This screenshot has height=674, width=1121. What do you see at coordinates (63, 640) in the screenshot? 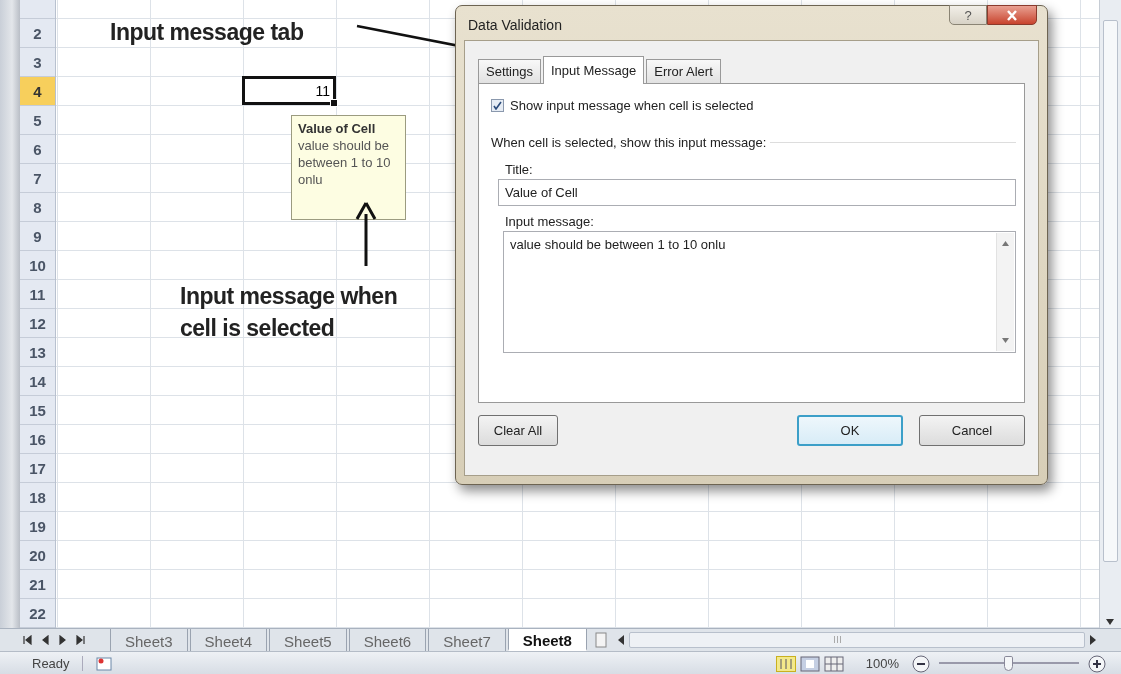
I see `next-sheet-icon` at bounding box center [63, 640].